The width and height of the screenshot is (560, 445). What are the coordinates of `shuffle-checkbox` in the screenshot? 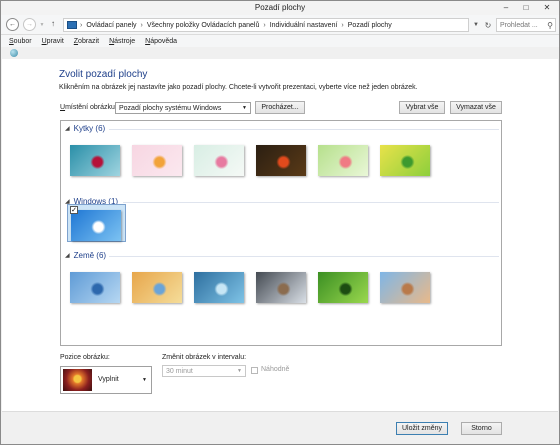 It's located at (254, 370).